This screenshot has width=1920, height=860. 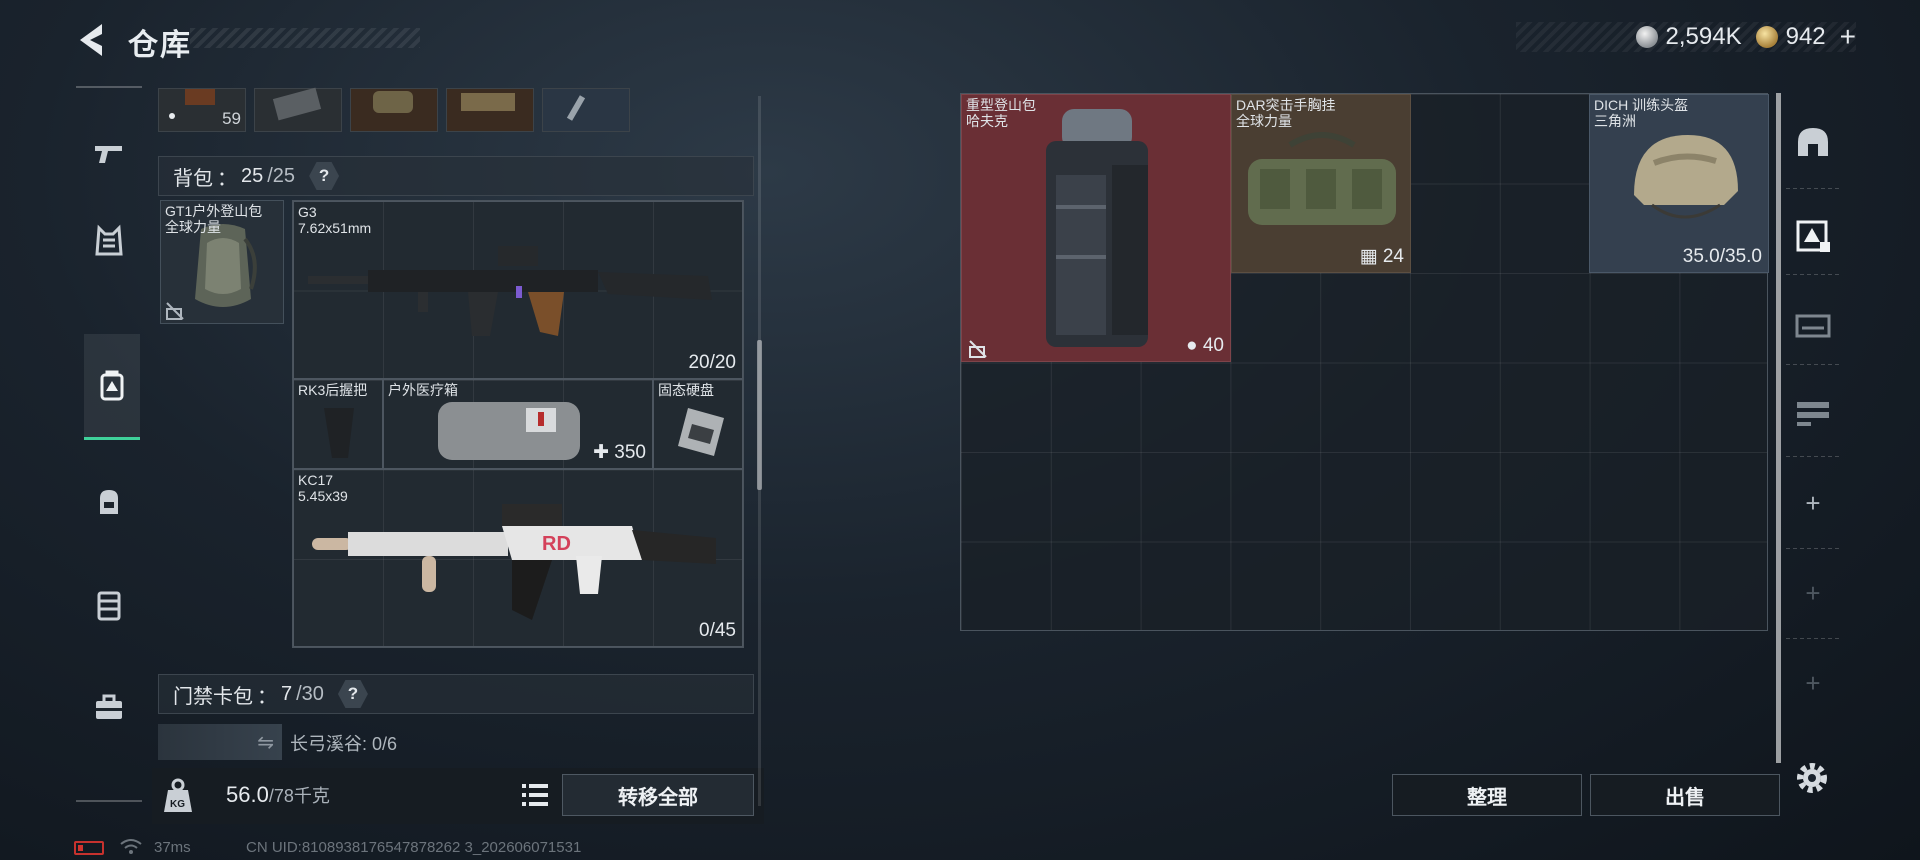 I want to click on add-currency-button: +, so click(x=1848, y=37).